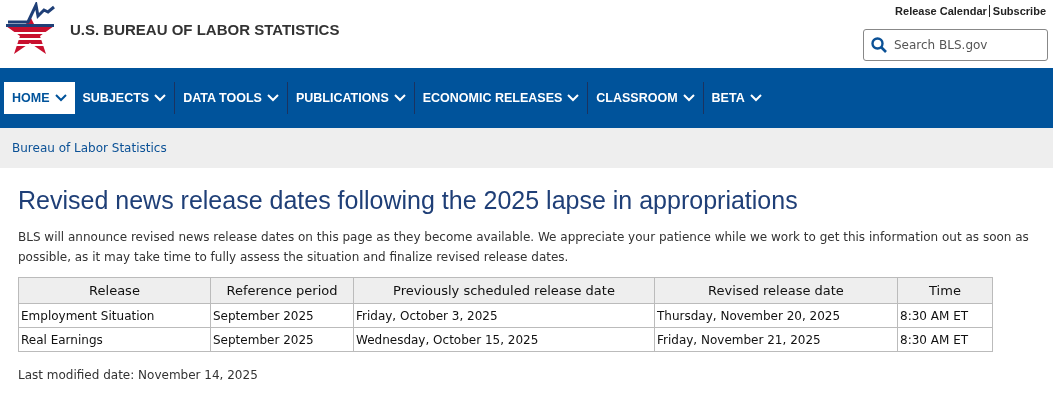 The image size is (1053, 400). What do you see at coordinates (945, 290) in the screenshot?
I see `column-header: Time` at bounding box center [945, 290].